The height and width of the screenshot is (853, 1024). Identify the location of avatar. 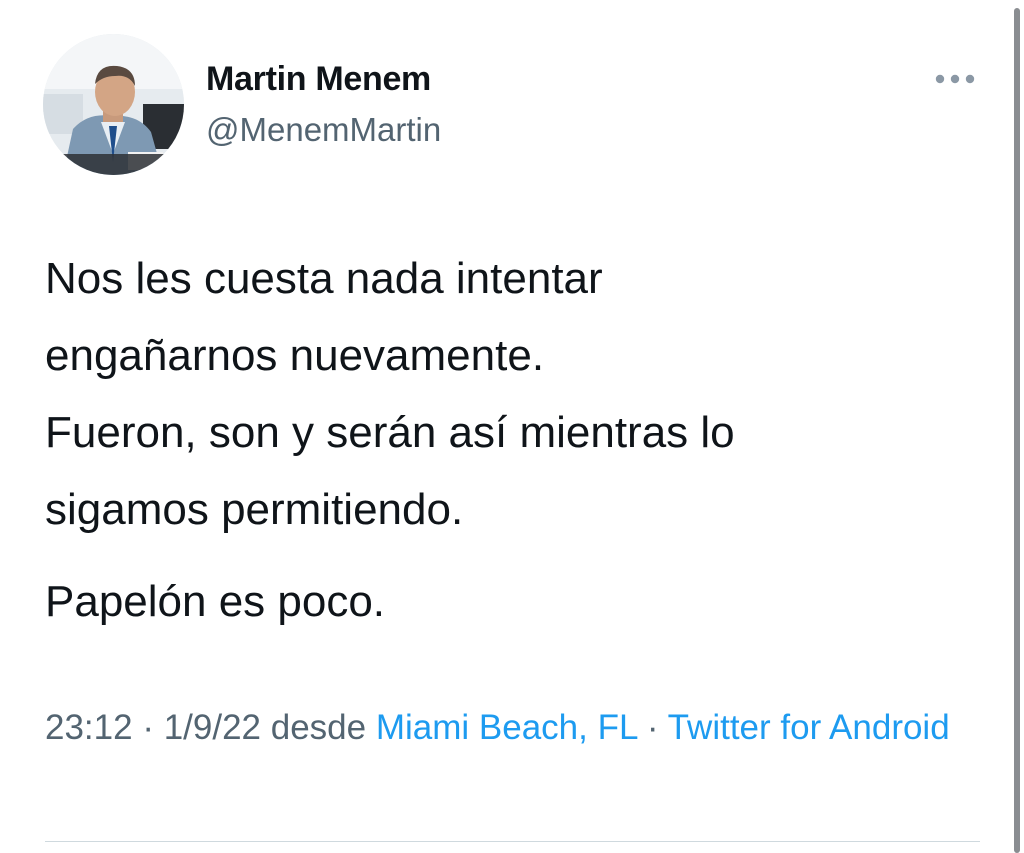
(113, 104).